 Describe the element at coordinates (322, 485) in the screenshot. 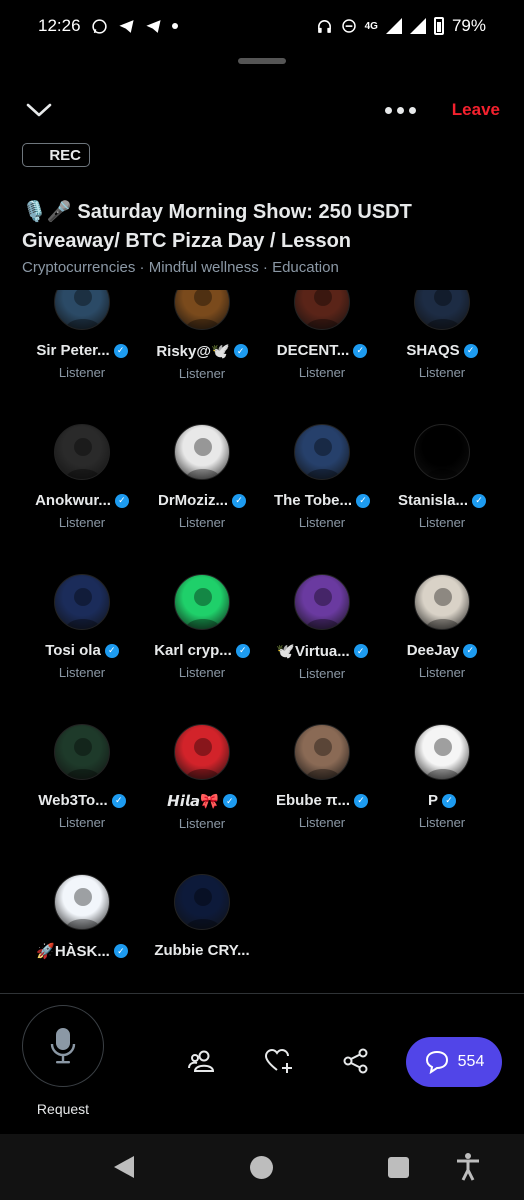

I see `listener-item: The Tobe... ✓ Listener` at that location.